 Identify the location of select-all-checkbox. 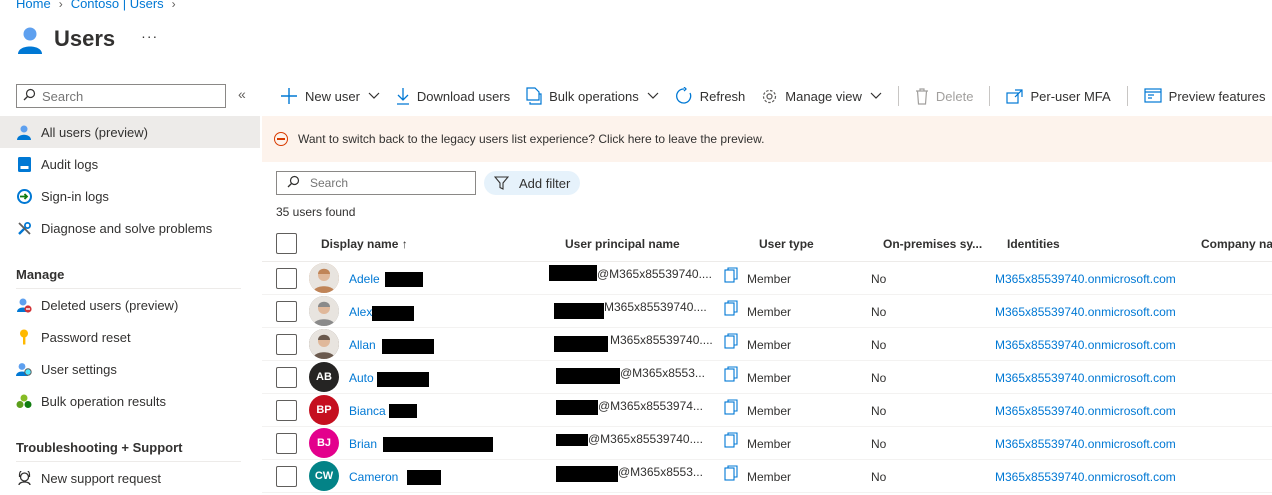
(286, 243).